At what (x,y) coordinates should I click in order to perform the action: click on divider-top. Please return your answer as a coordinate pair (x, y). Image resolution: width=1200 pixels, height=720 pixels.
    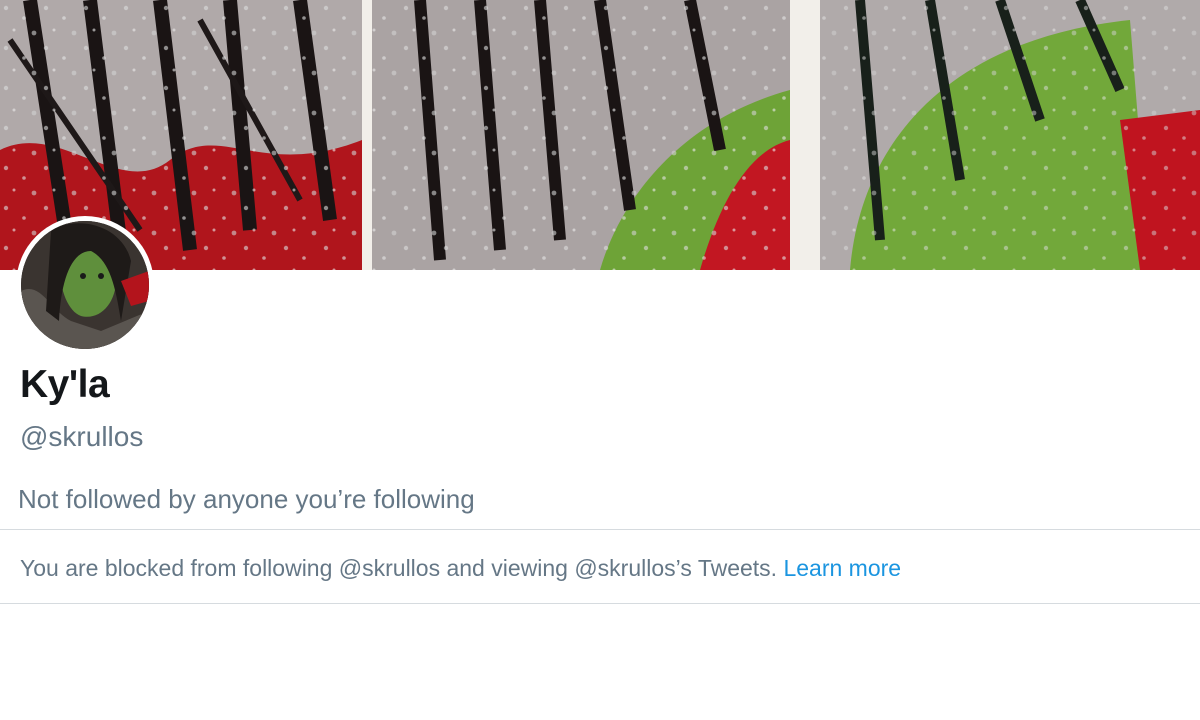
    Looking at the image, I should click on (600, 529).